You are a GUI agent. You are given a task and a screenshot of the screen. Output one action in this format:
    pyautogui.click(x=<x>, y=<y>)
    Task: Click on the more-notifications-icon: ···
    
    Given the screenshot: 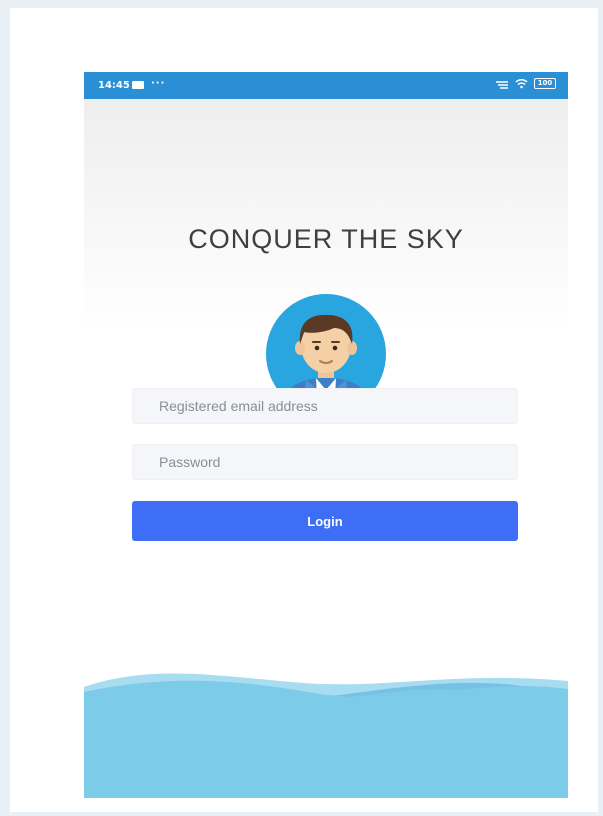 What is the action you would take?
    pyautogui.click(x=158, y=83)
    